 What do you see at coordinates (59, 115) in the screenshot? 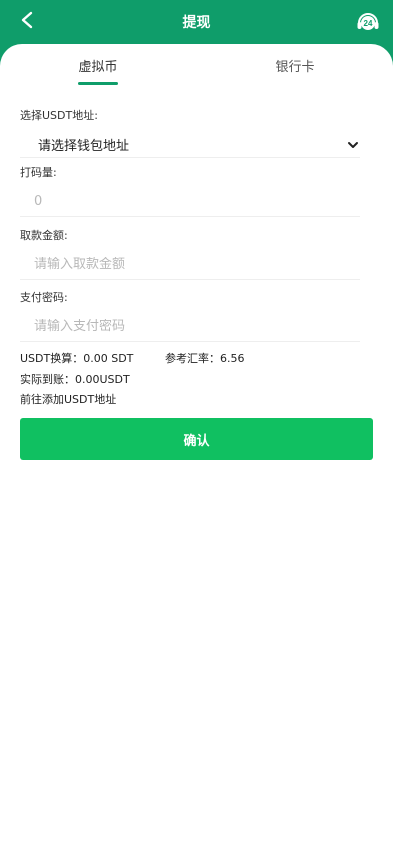
I see `usdt-address-label: 选择USDT地址:` at bounding box center [59, 115].